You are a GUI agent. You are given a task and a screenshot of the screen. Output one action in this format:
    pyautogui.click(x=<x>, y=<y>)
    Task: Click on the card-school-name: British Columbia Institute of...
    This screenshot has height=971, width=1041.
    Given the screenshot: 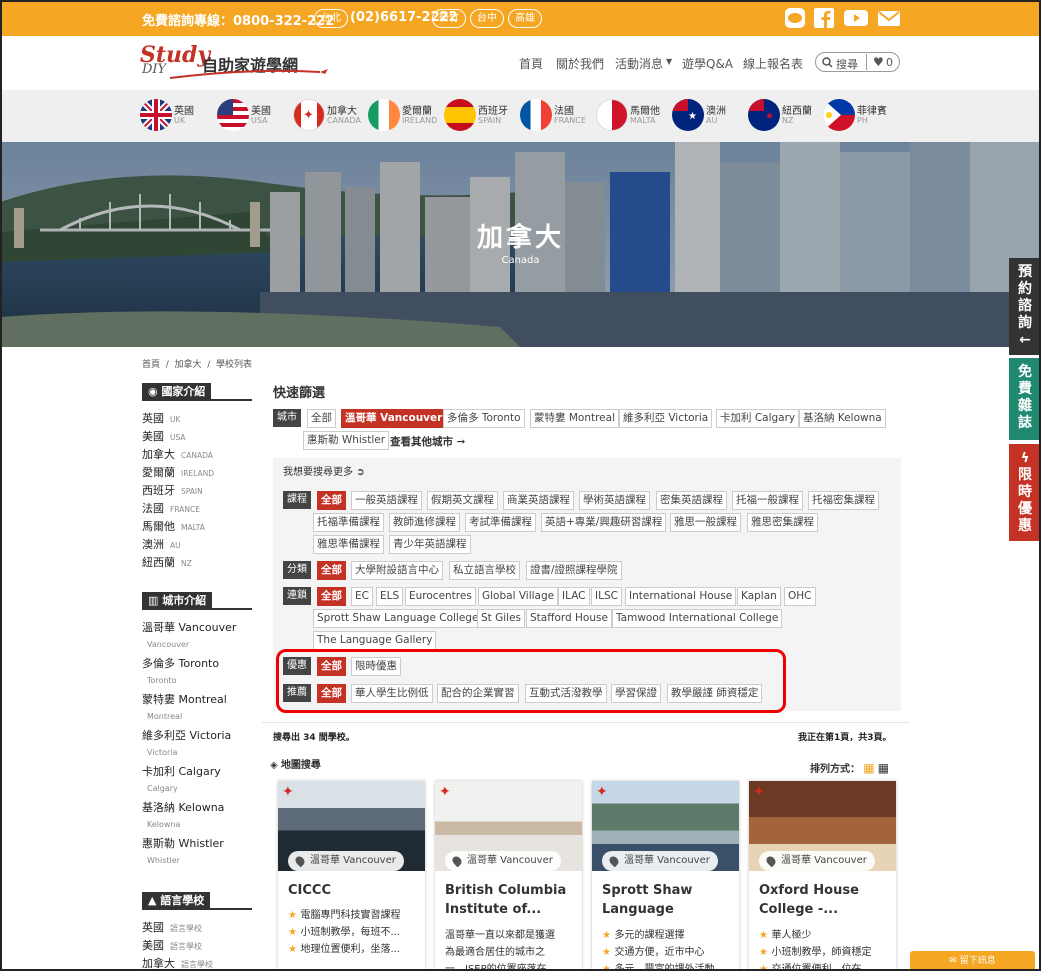 What is the action you would take?
    pyautogui.click(x=511, y=900)
    